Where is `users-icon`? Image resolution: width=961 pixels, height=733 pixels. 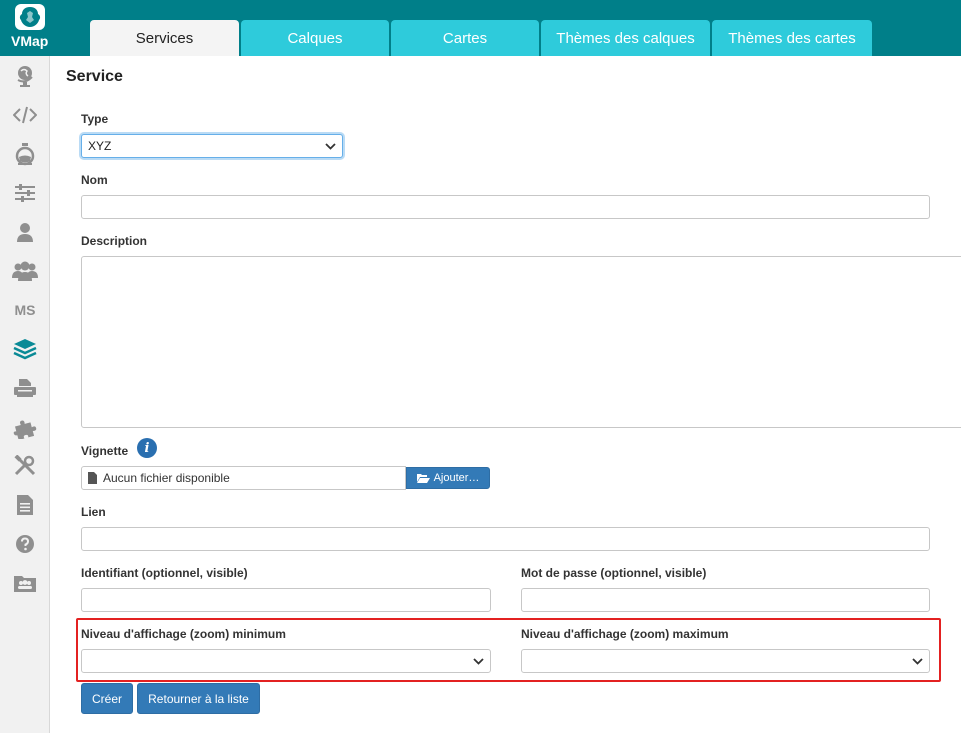
users-icon is located at coordinates (25, 271).